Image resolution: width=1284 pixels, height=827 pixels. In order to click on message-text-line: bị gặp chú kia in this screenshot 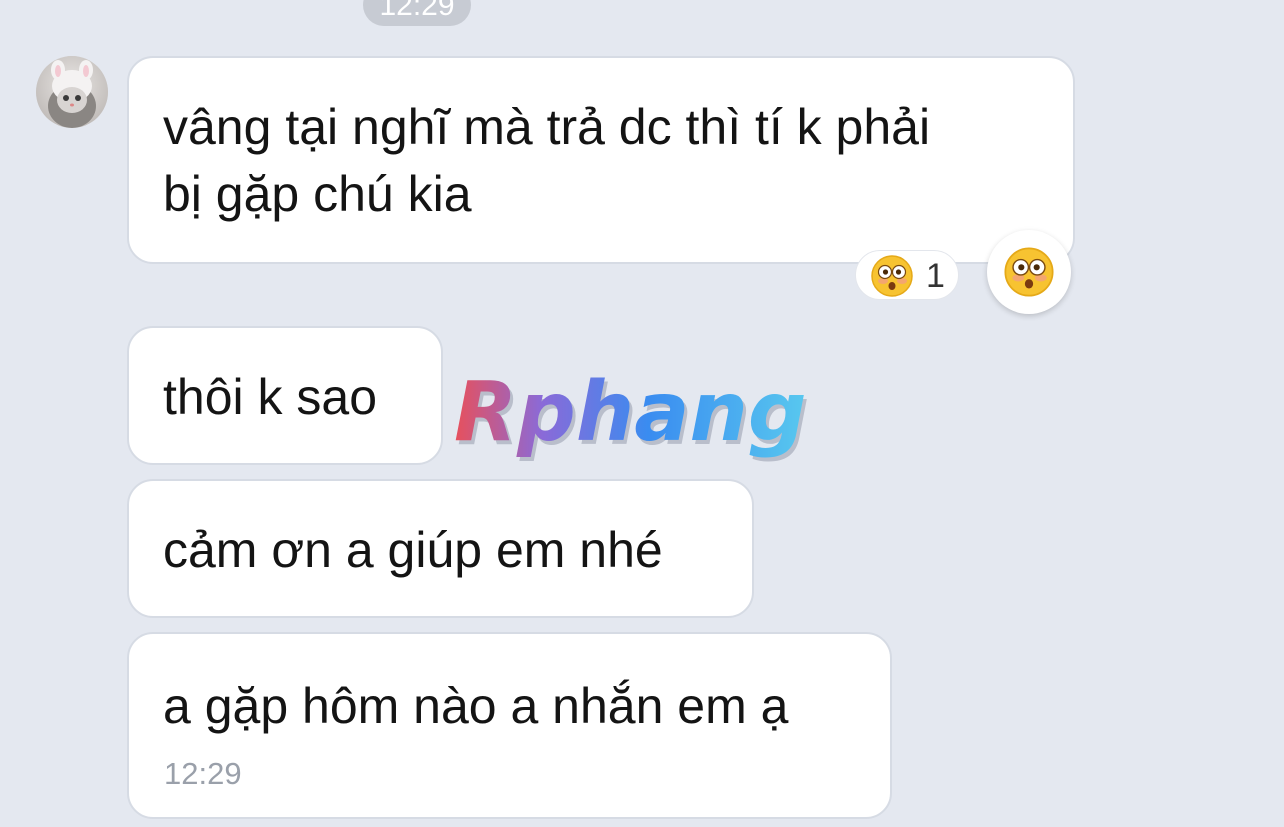, I will do `click(317, 194)`.